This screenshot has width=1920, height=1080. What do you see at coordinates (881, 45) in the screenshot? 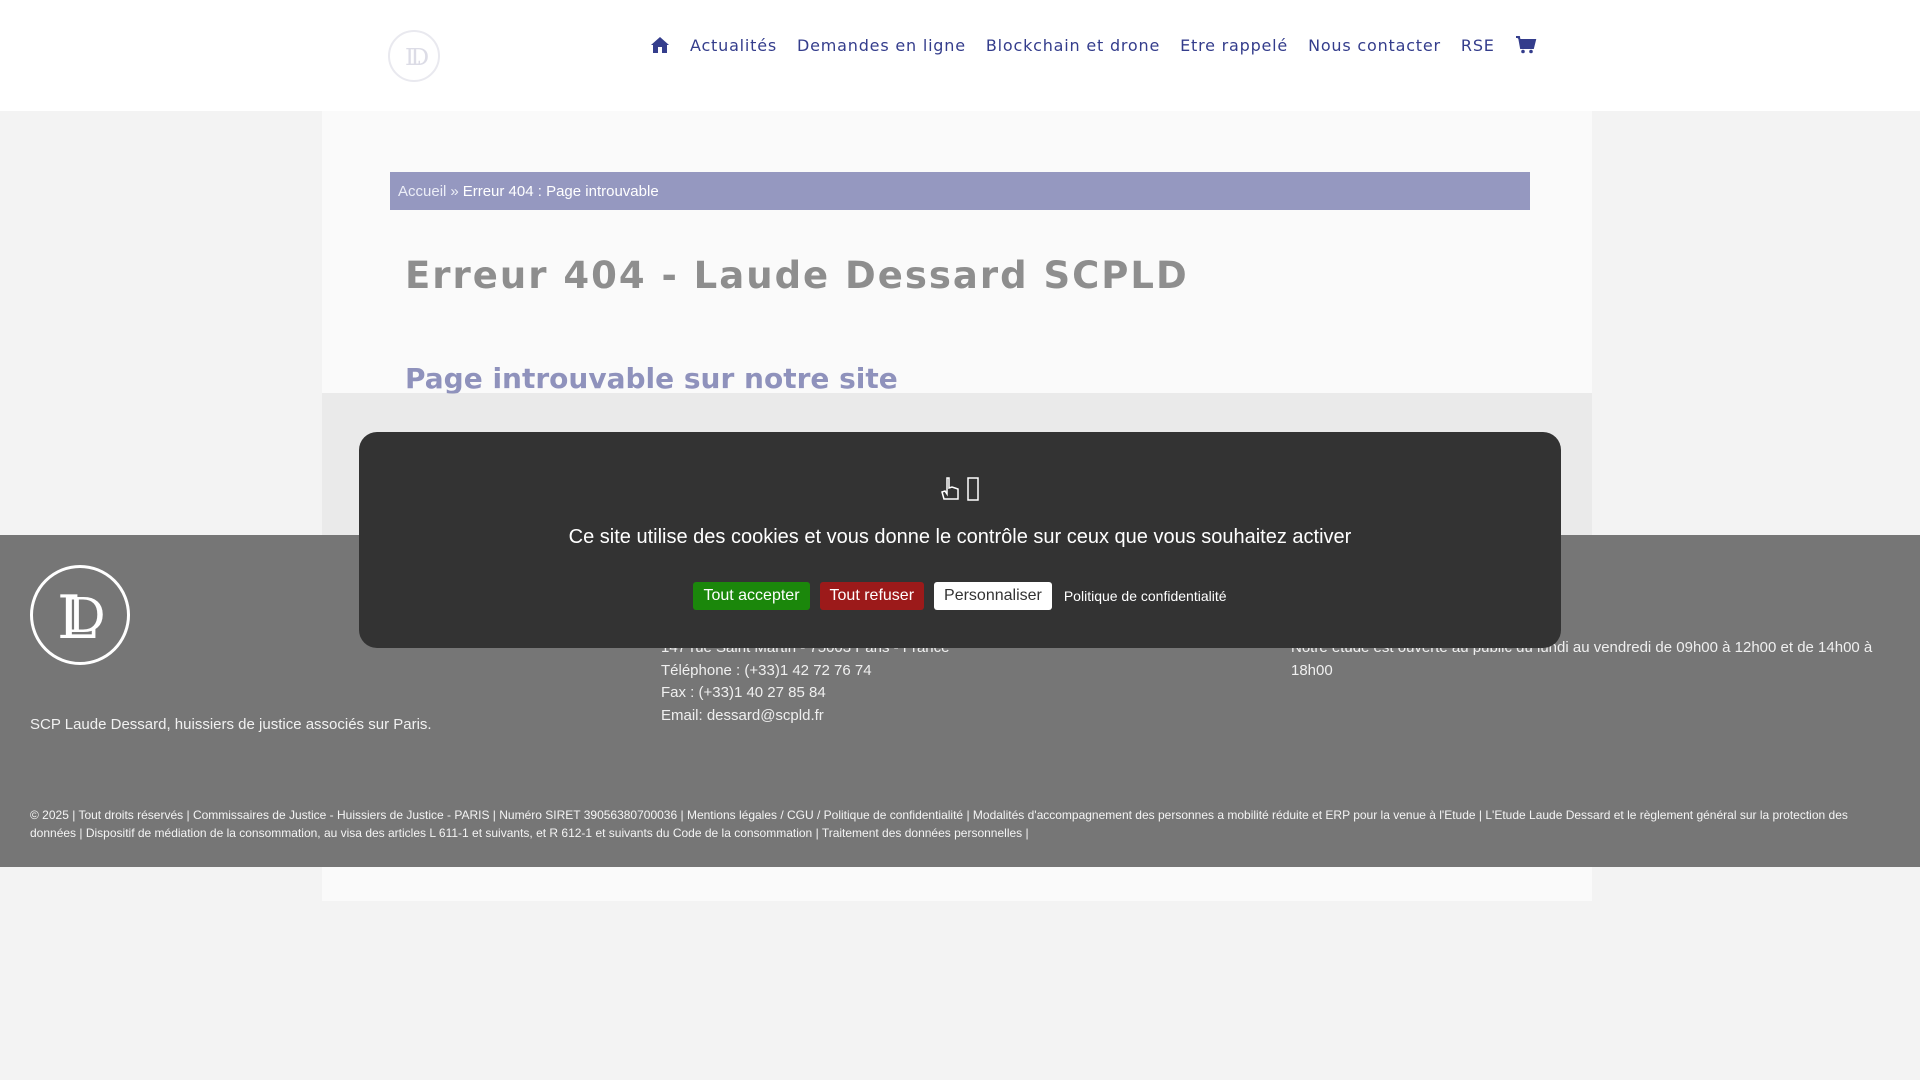
I see `nav-item-demandes-en-ligne: Demandes en ligne` at bounding box center [881, 45].